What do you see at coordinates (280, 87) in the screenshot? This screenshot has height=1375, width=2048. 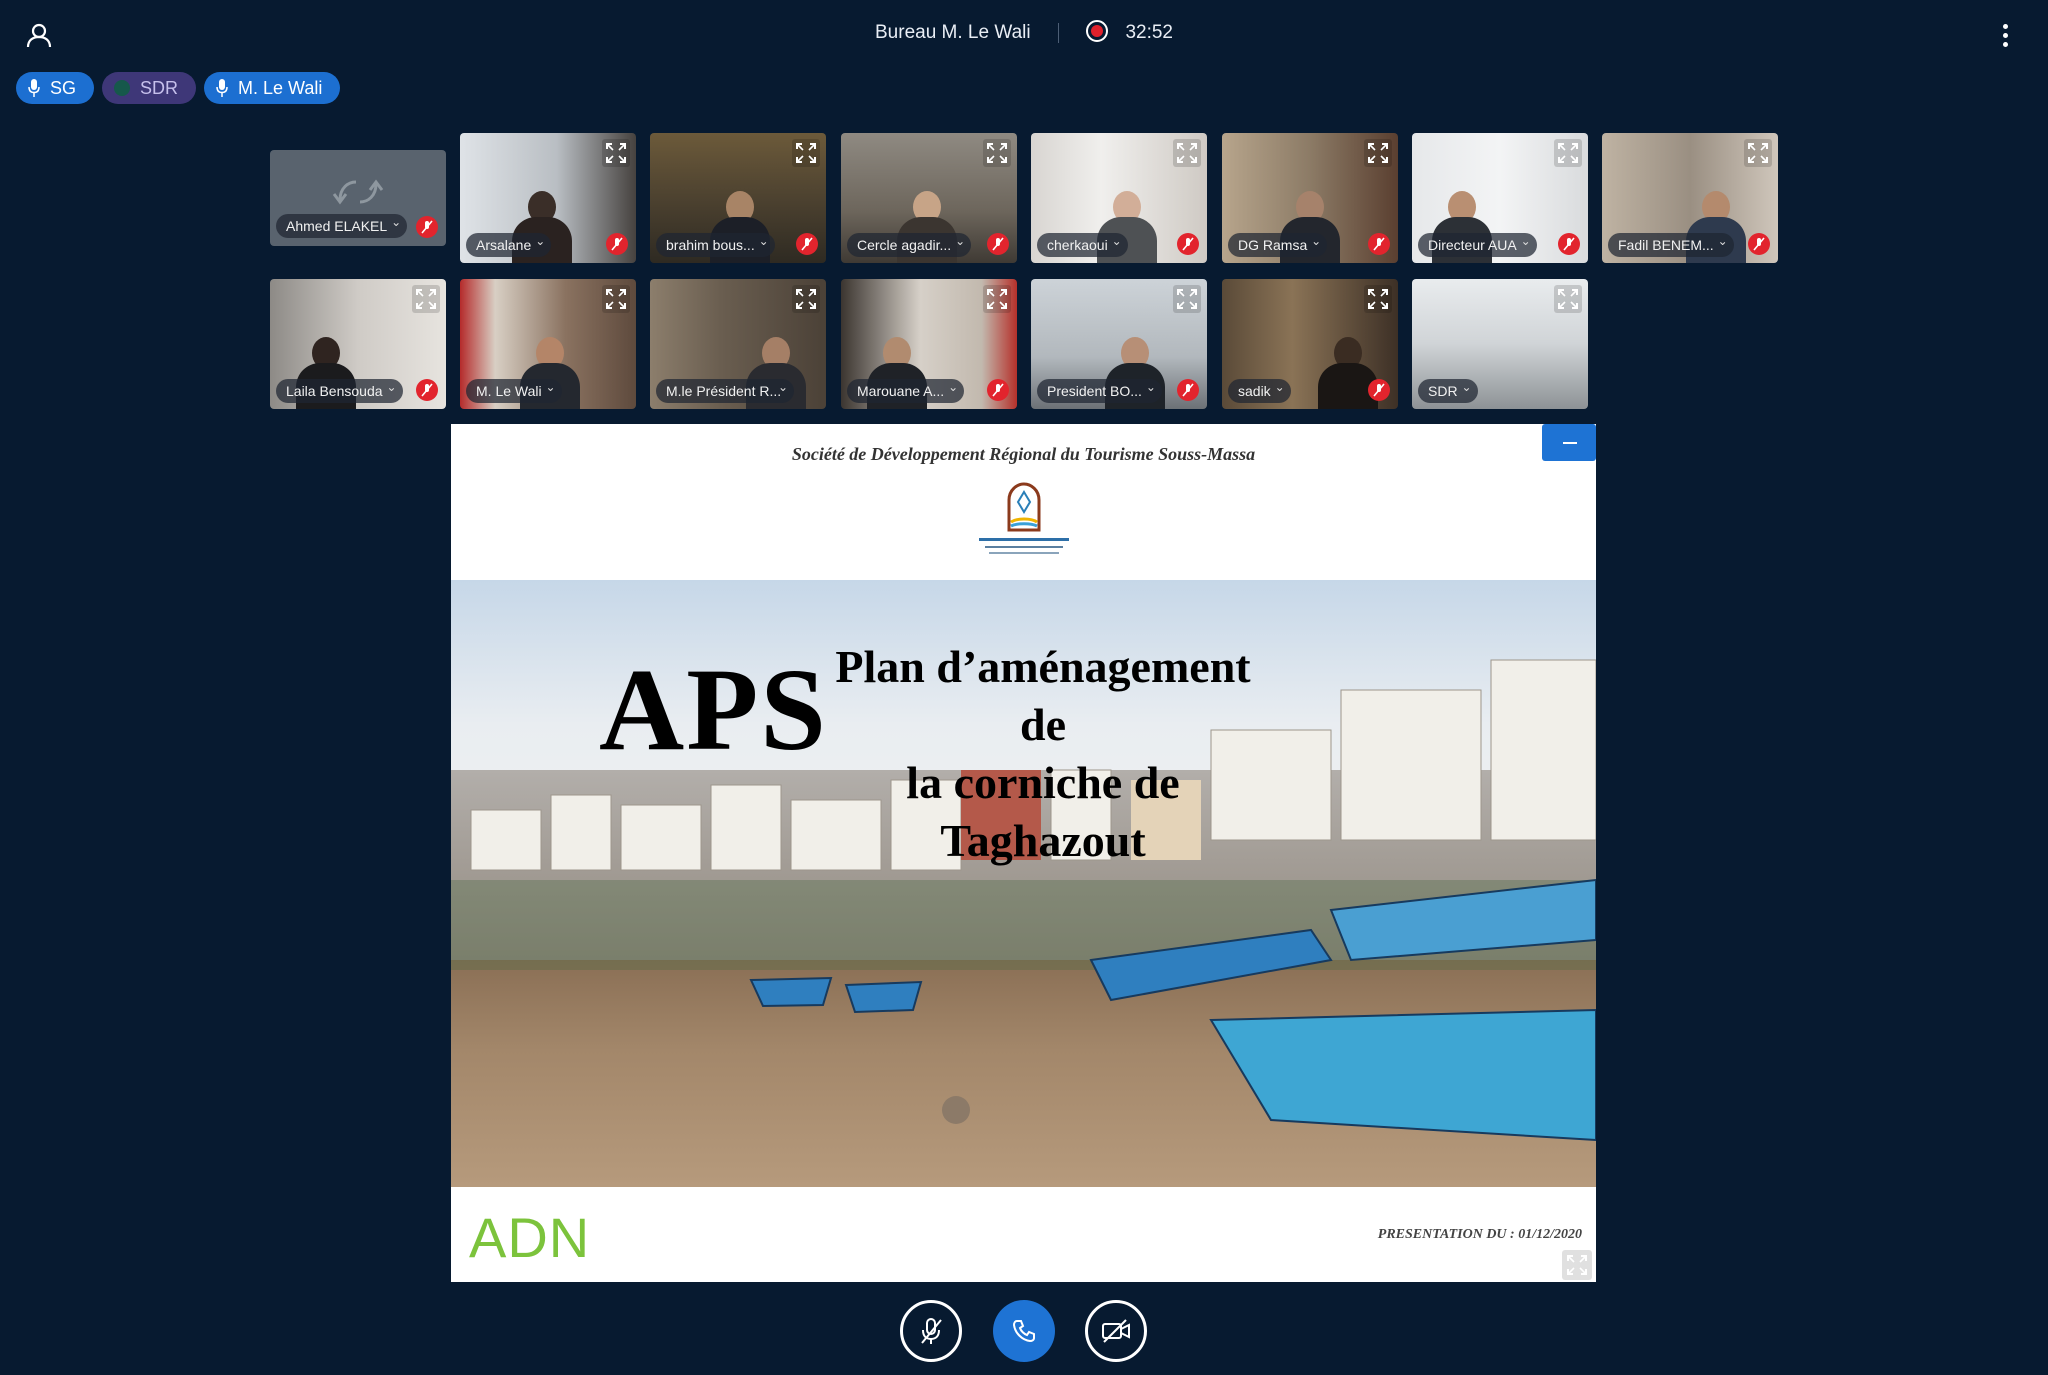 I see `speaker-chip-label: M. Le Wali` at bounding box center [280, 87].